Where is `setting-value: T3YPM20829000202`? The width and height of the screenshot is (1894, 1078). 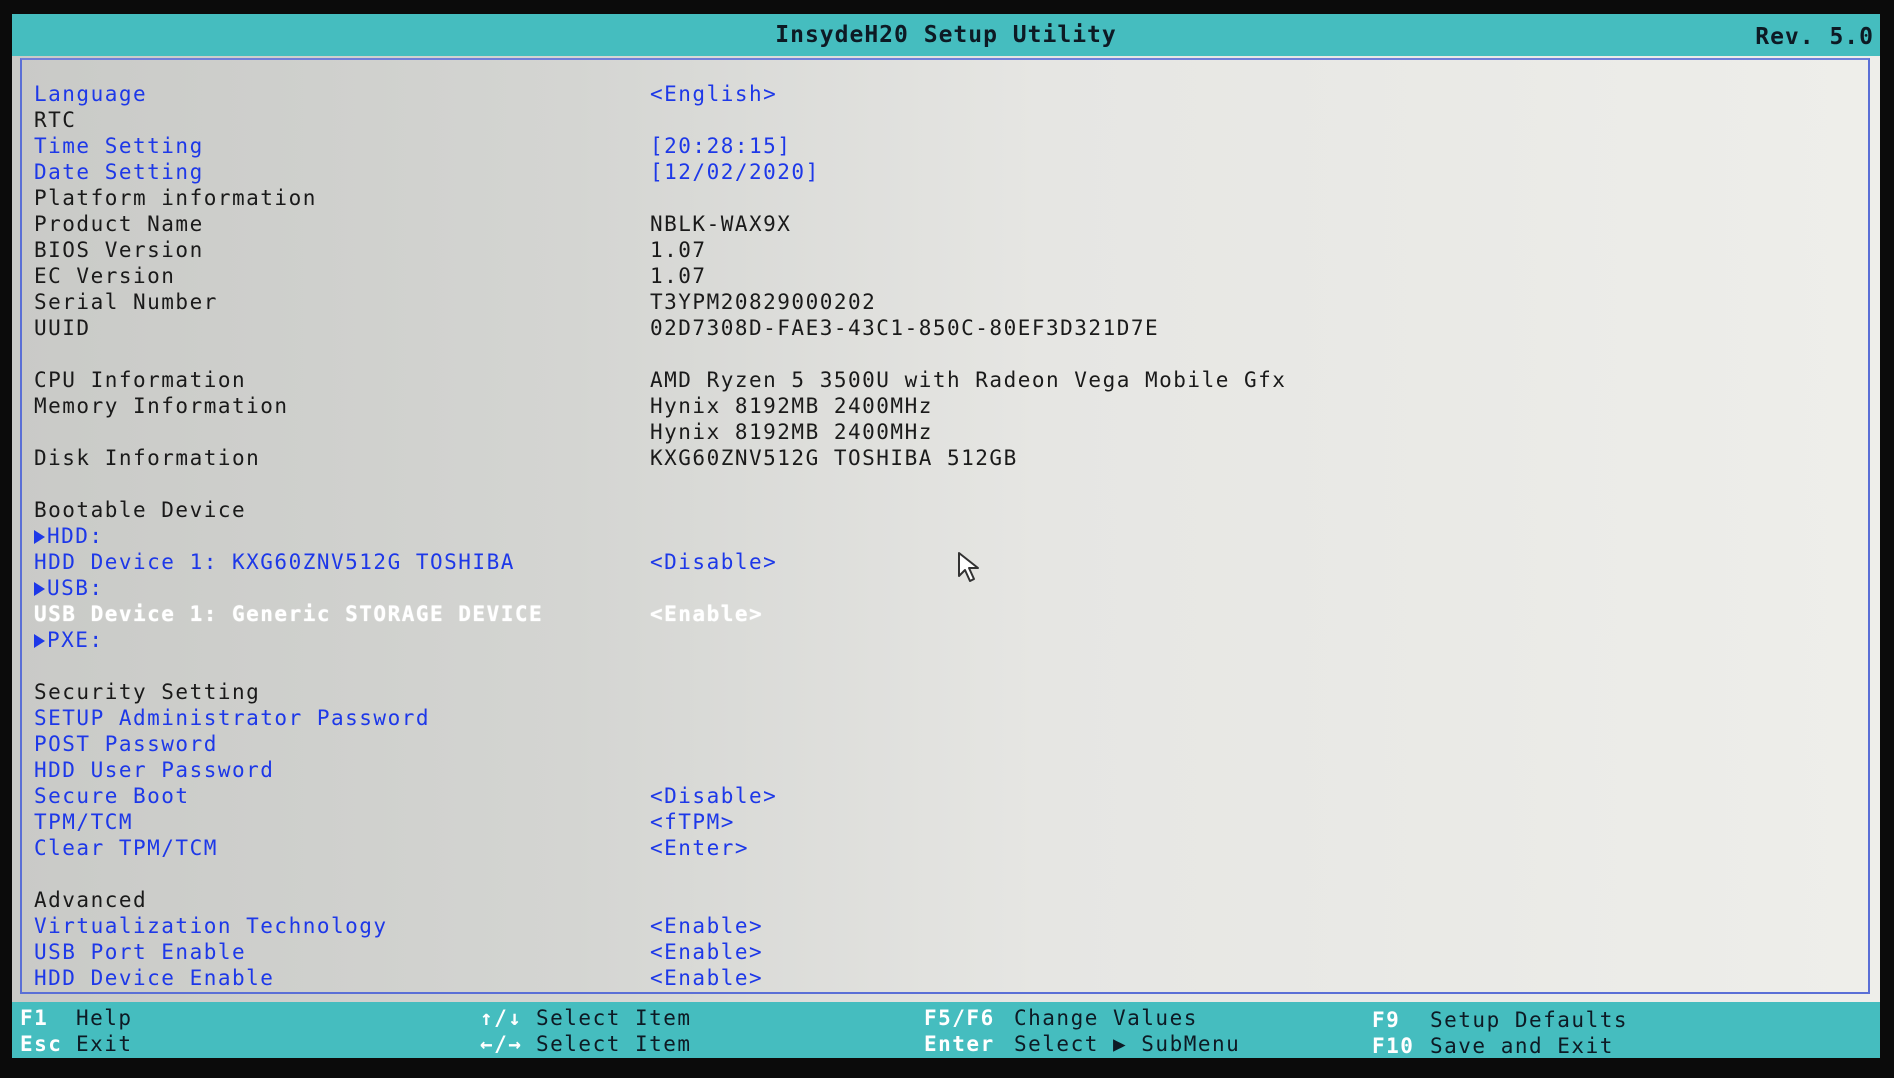 setting-value: T3YPM20829000202 is located at coordinates (763, 302).